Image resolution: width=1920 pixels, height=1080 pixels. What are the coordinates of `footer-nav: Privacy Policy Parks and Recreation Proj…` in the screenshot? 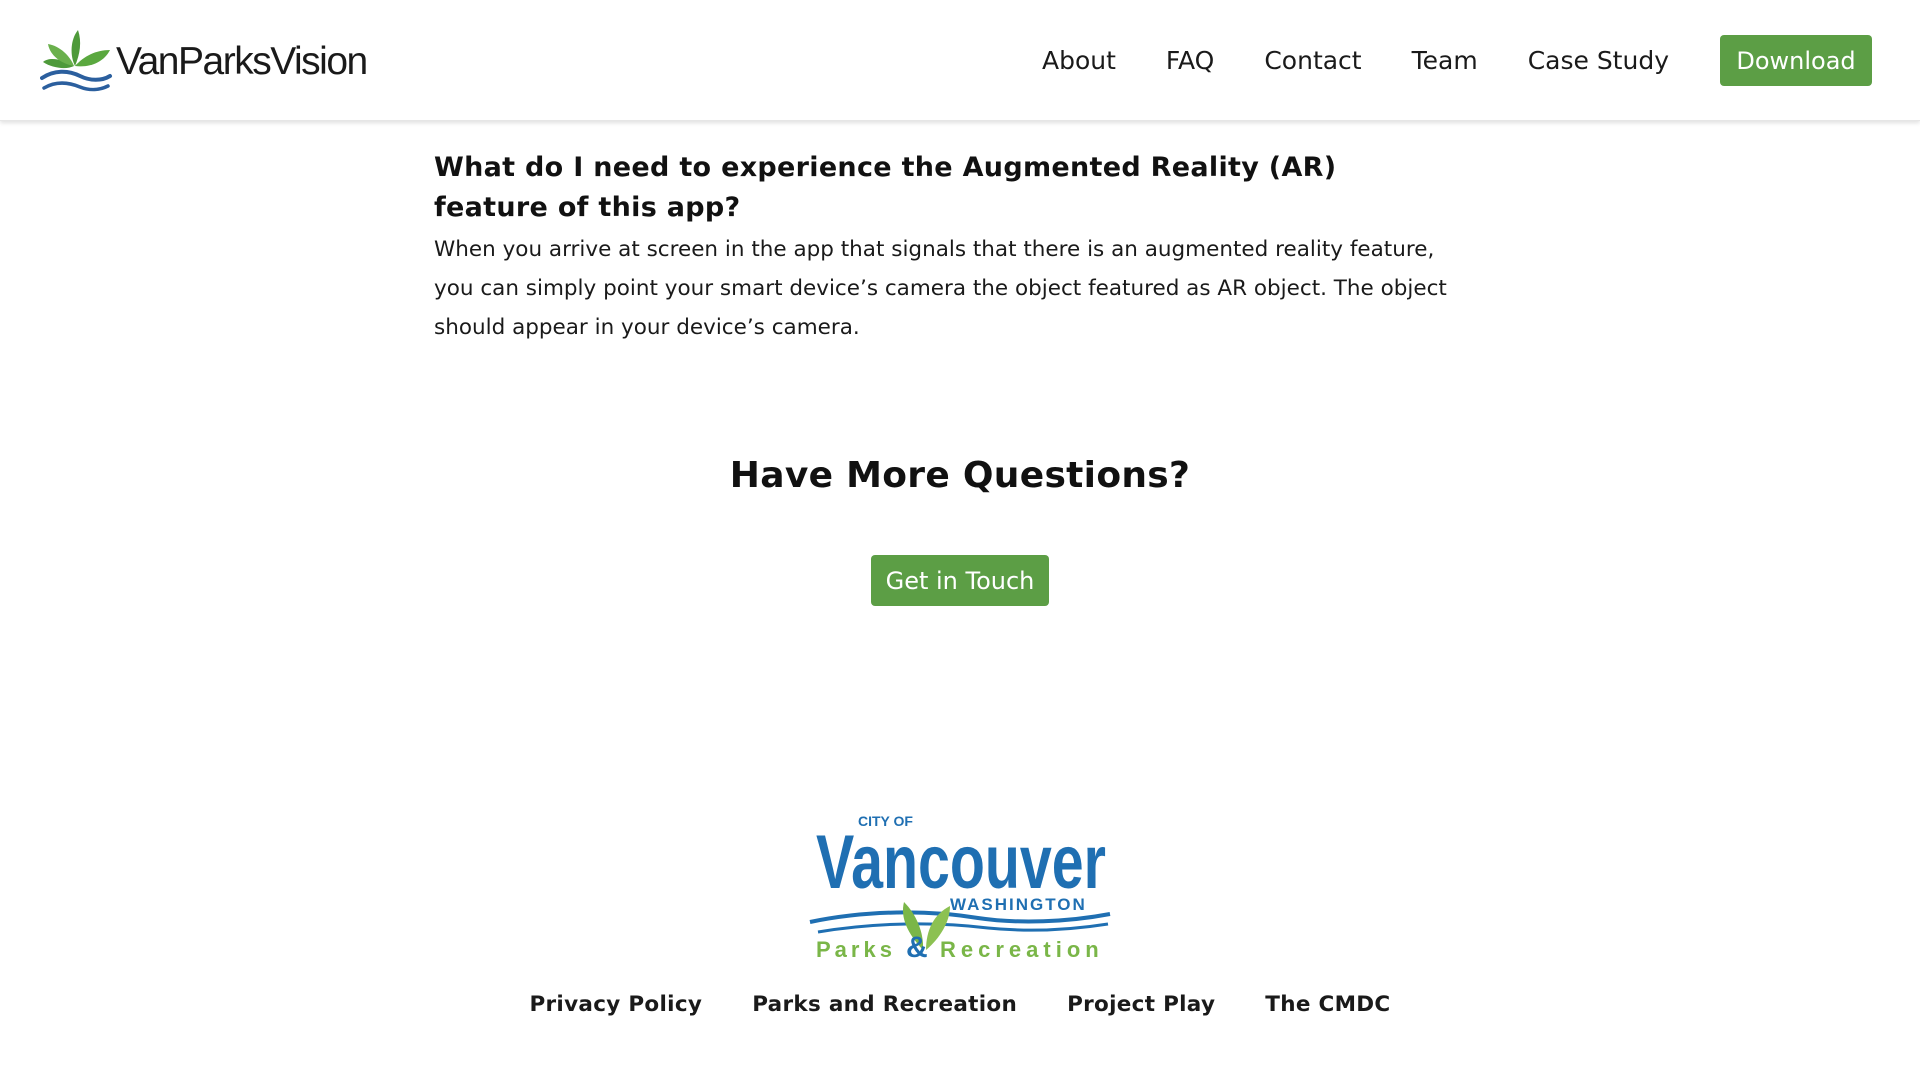 It's located at (960, 1004).